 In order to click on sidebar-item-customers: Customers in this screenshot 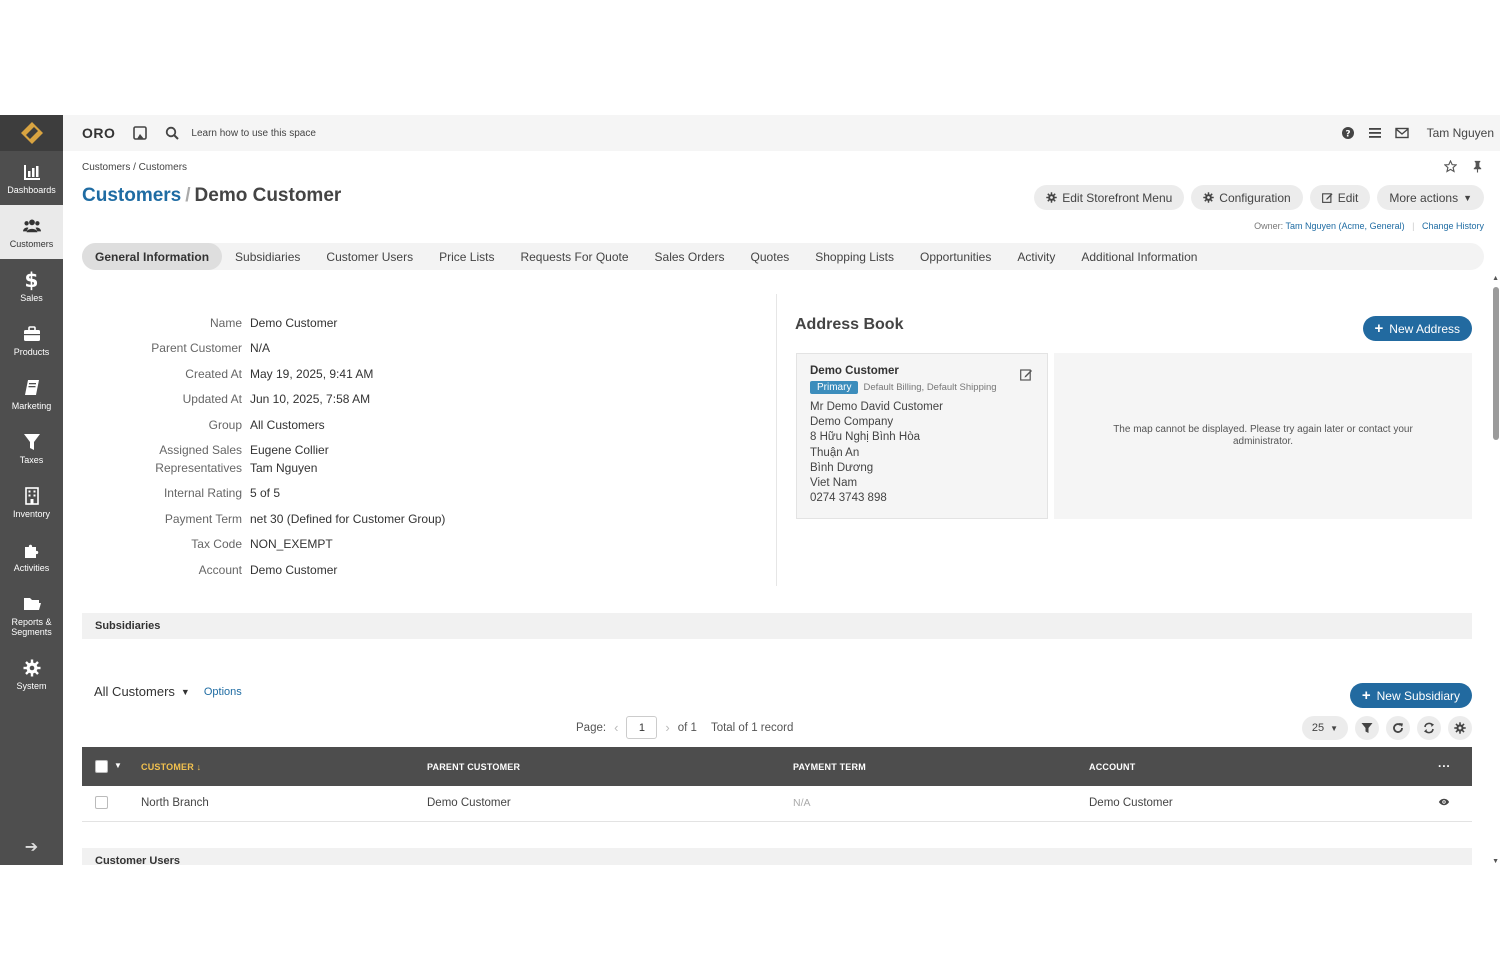, I will do `click(31, 232)`.